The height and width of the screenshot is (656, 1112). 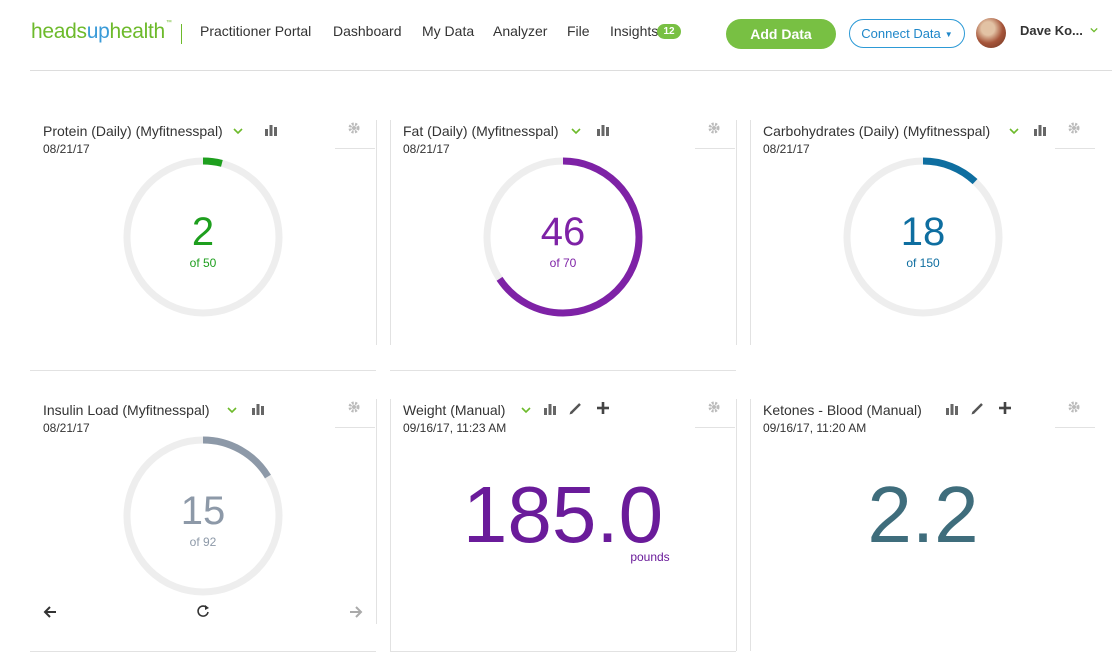 I want to click on widget-value: 2, so click(x=203, y=232).